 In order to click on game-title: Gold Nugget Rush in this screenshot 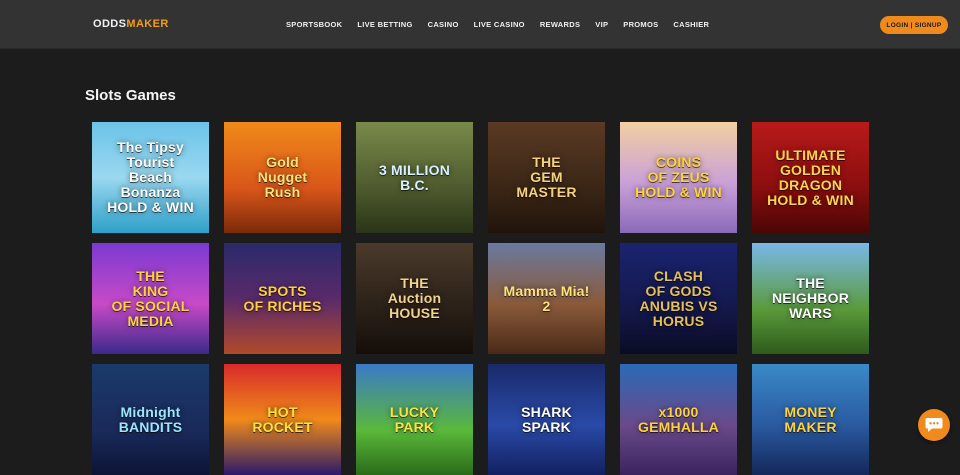, I will do `click(282, 177)`.